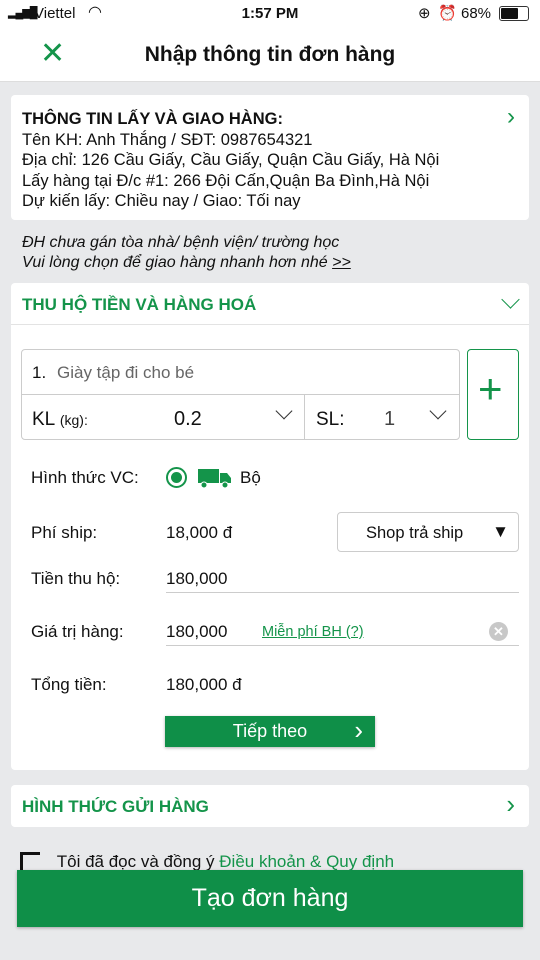  What do you see at coordinates (500, 531) in the screenshot?
I see `dropdown-triangle-icon: ▼` at bounding box center [500, 531].